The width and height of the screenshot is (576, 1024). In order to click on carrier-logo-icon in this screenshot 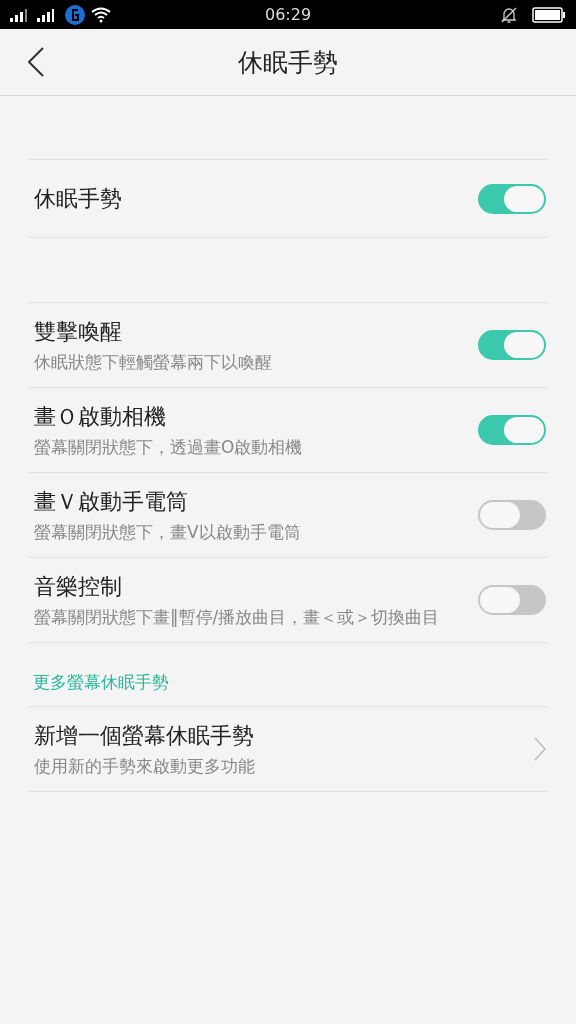, I will do `click(75, 14)`.